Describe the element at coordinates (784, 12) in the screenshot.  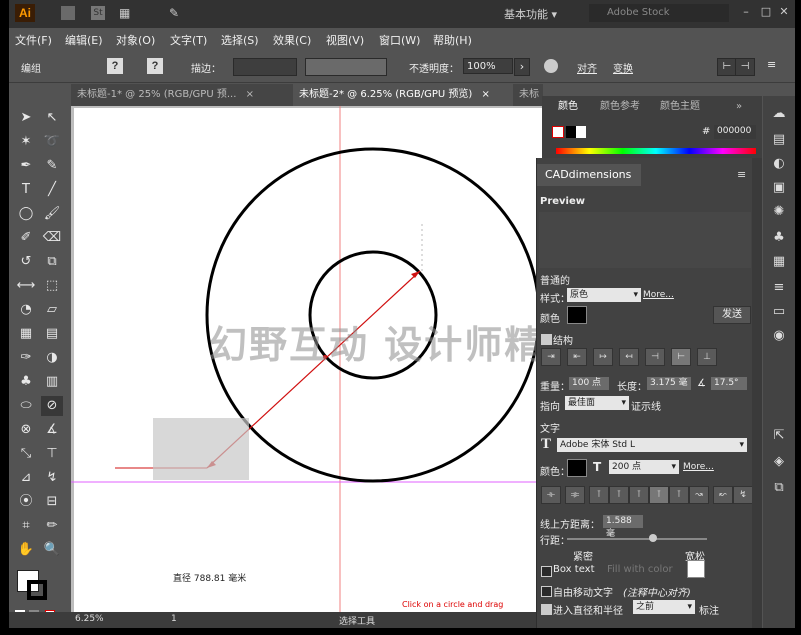
I see `close-icon: ✕` at that location.